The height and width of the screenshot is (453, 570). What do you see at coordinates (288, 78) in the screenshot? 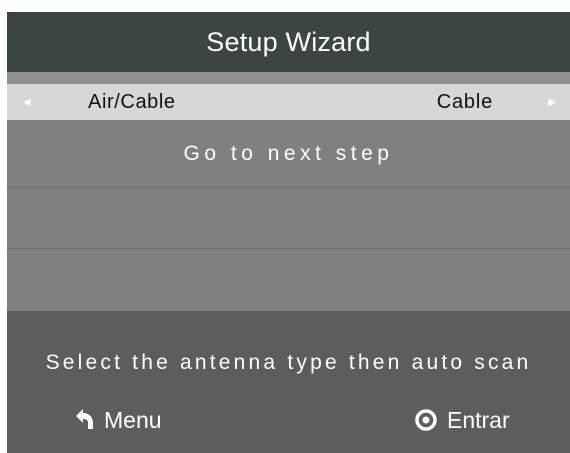
I see `title-divider` at bounding box center [288, 78].